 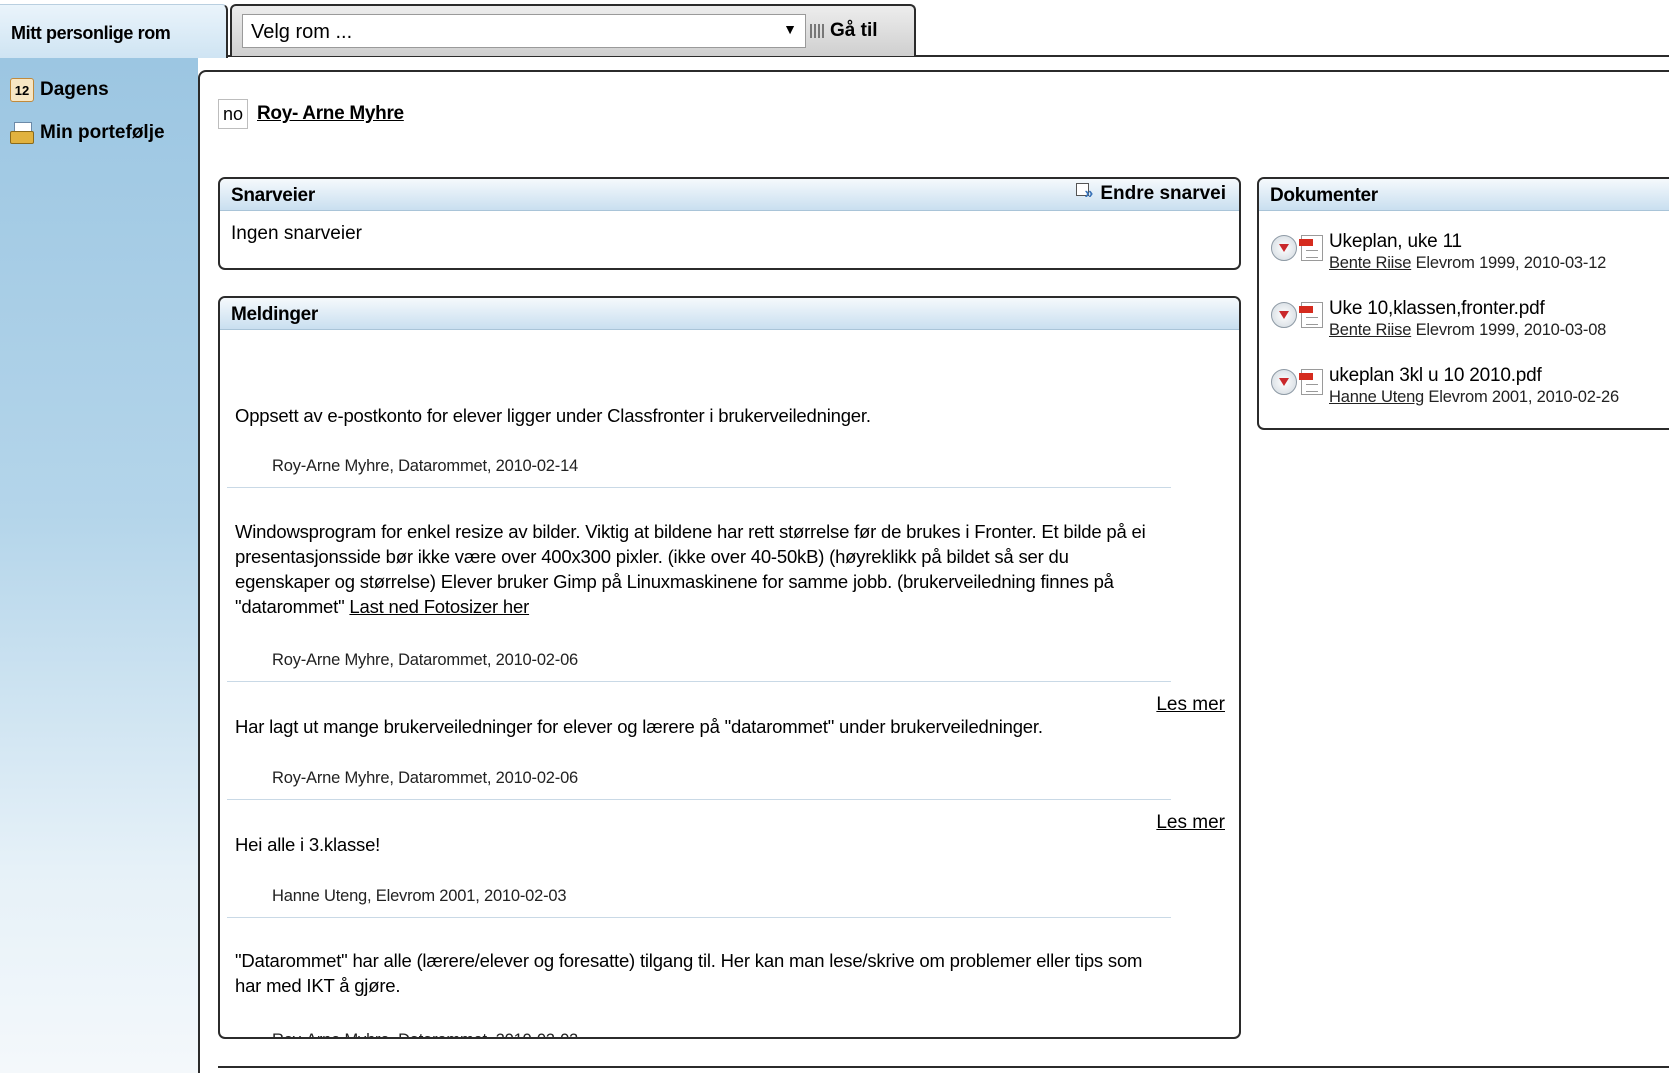 I want to click on document-author-link: Hanne Uteng, so click(x=1376, y=397).